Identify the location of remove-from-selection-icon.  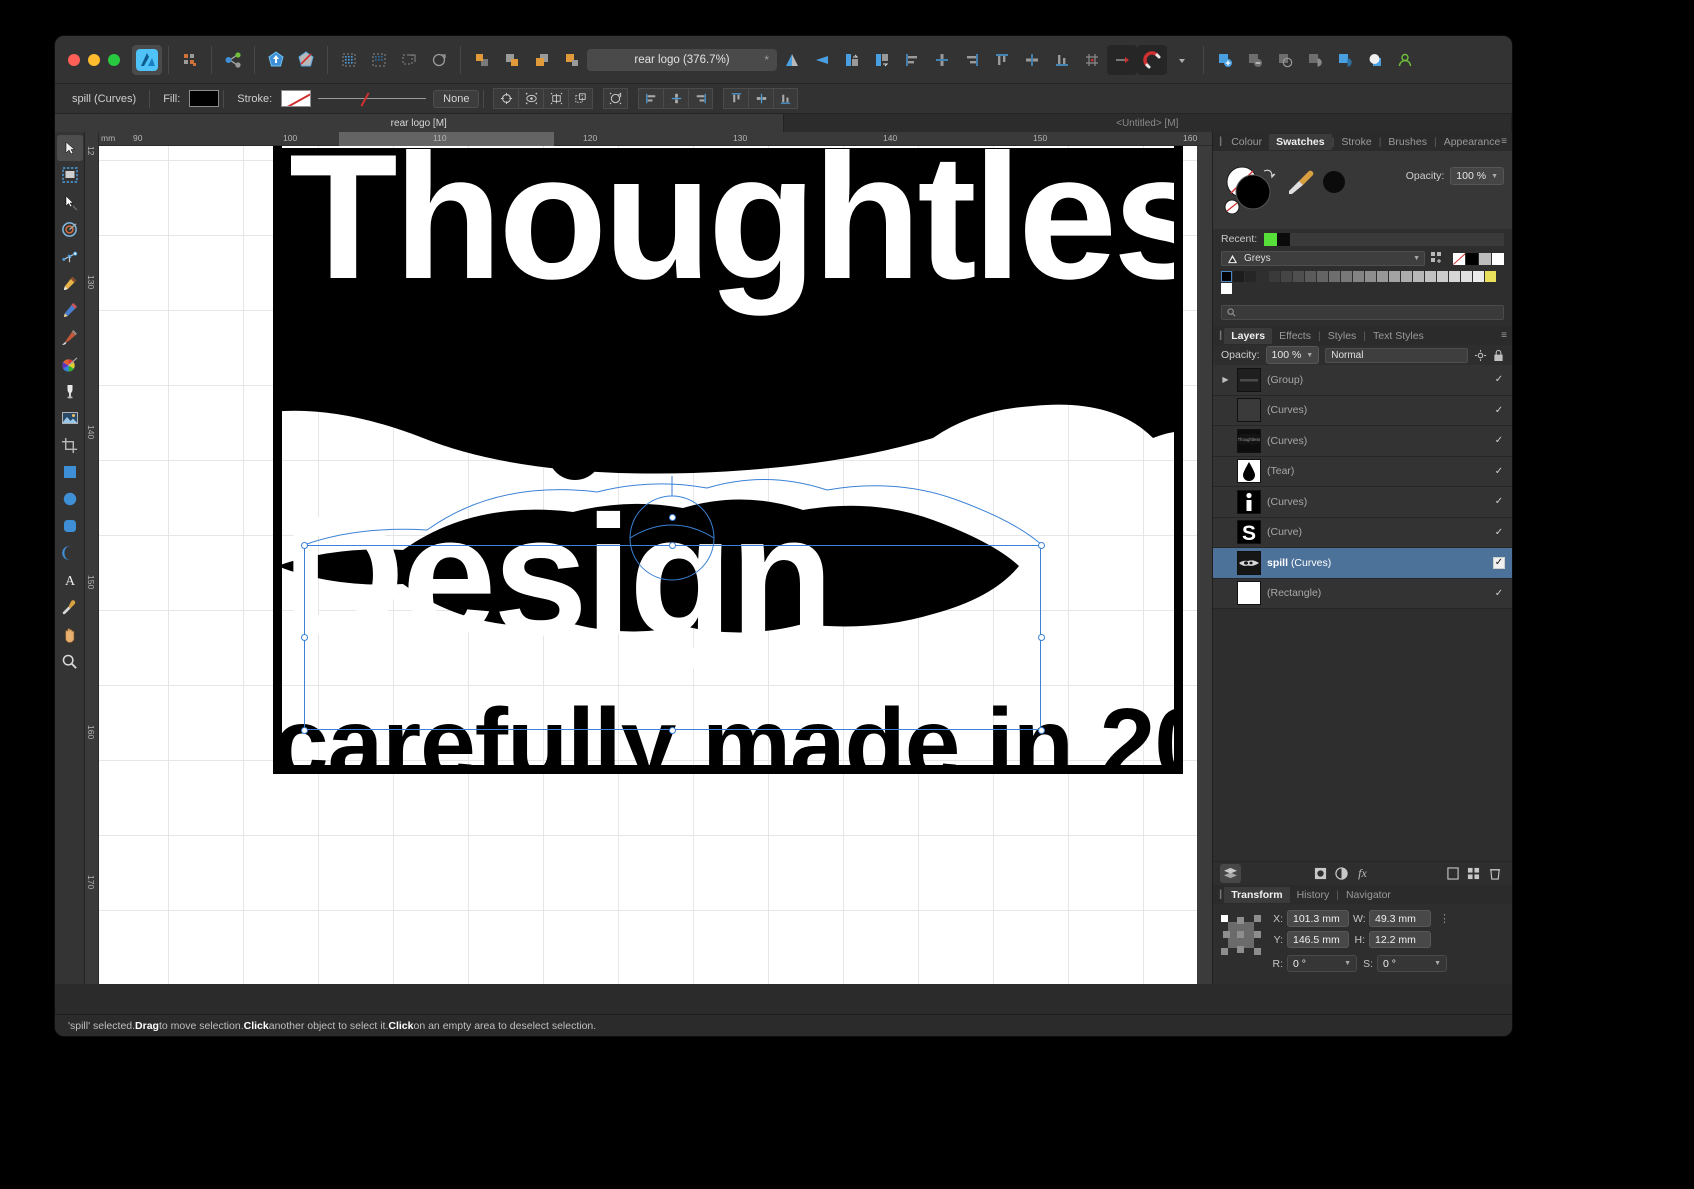
(306, 60).